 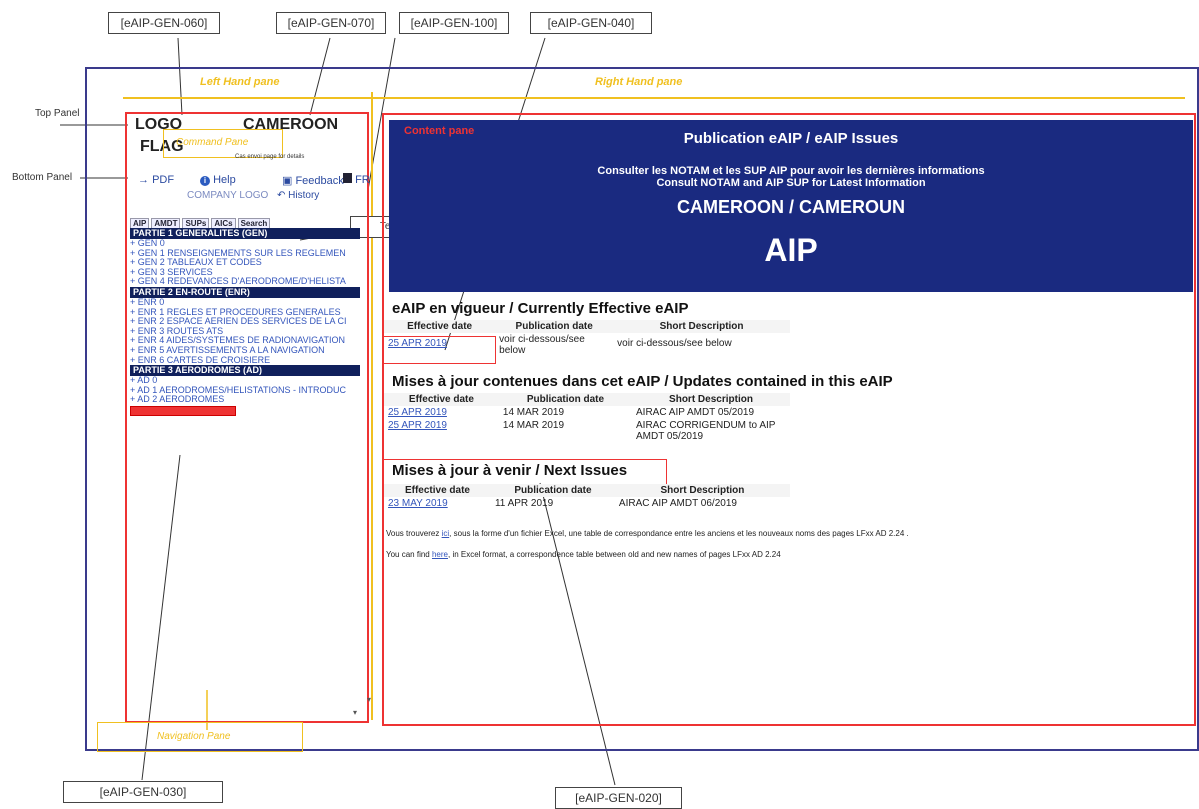 I want to click on right-hand-pane-label: Right Hand pane, so click(x=639, y=82).